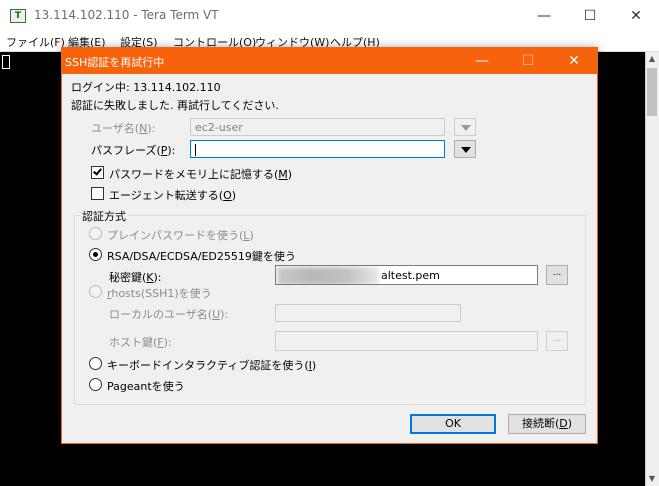 Image resolution: width=659 pixels, height=486 pixels. What do you see at coordinates (126, 15) in the screenshot?
I see `window-title: 13.114.102.110 - Tera Term VT` at bounding box center [126, 15].